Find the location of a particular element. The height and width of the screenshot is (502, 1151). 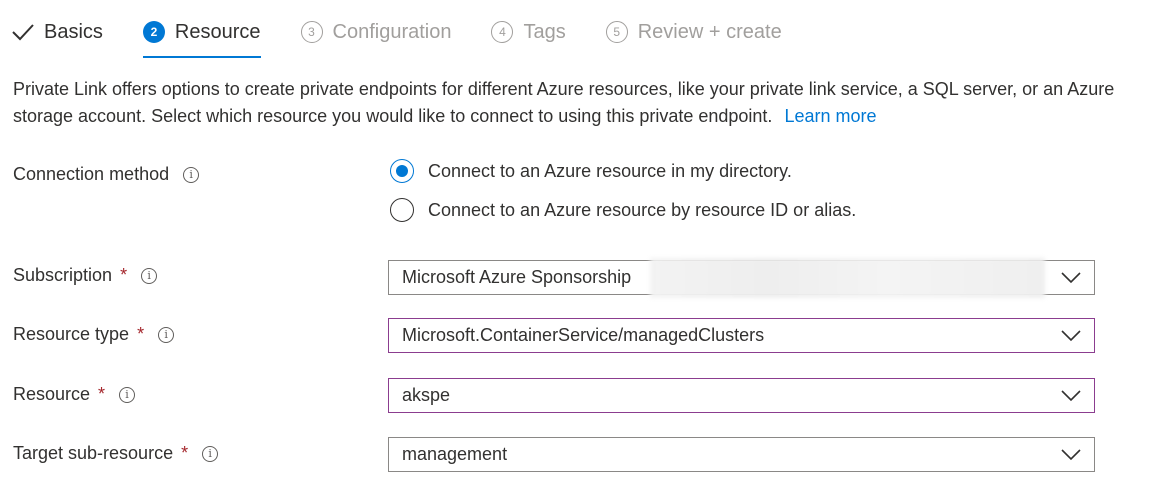

resource-type-label: Resource type * i is located at coordinates (94, 334).